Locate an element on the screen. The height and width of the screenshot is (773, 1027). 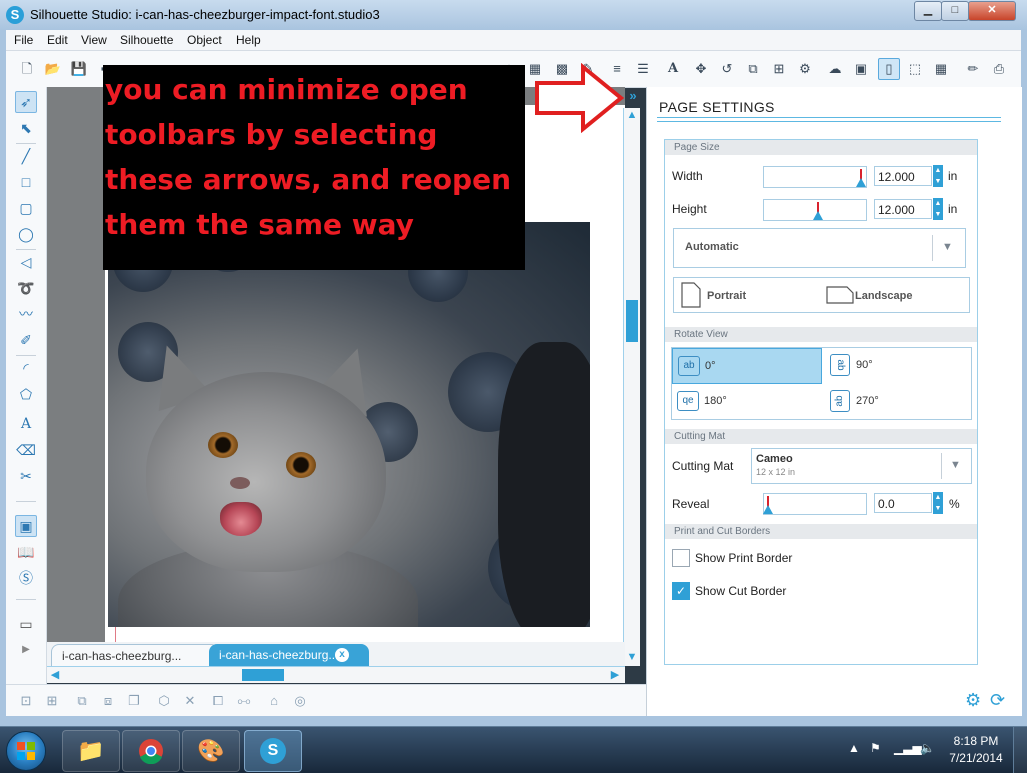
eraser-tool-icon: ⌫ is located at coordinates (26, 450).